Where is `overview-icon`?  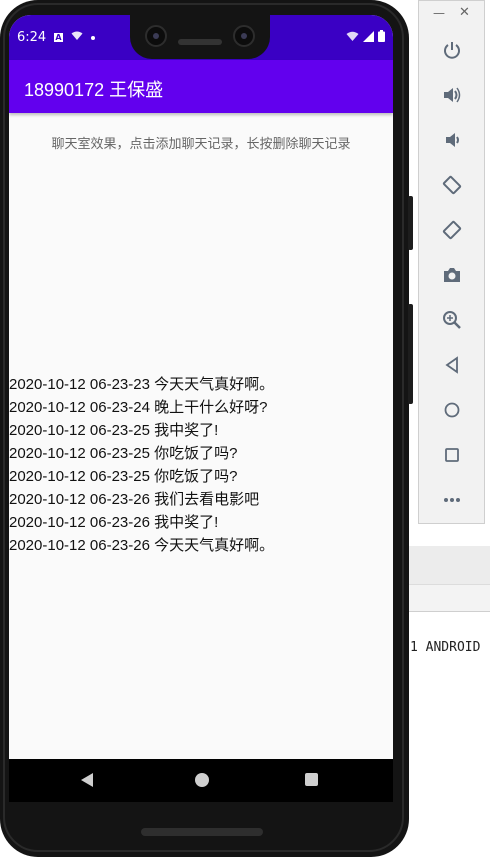
overview-icon is located at coordinates (452, 455).